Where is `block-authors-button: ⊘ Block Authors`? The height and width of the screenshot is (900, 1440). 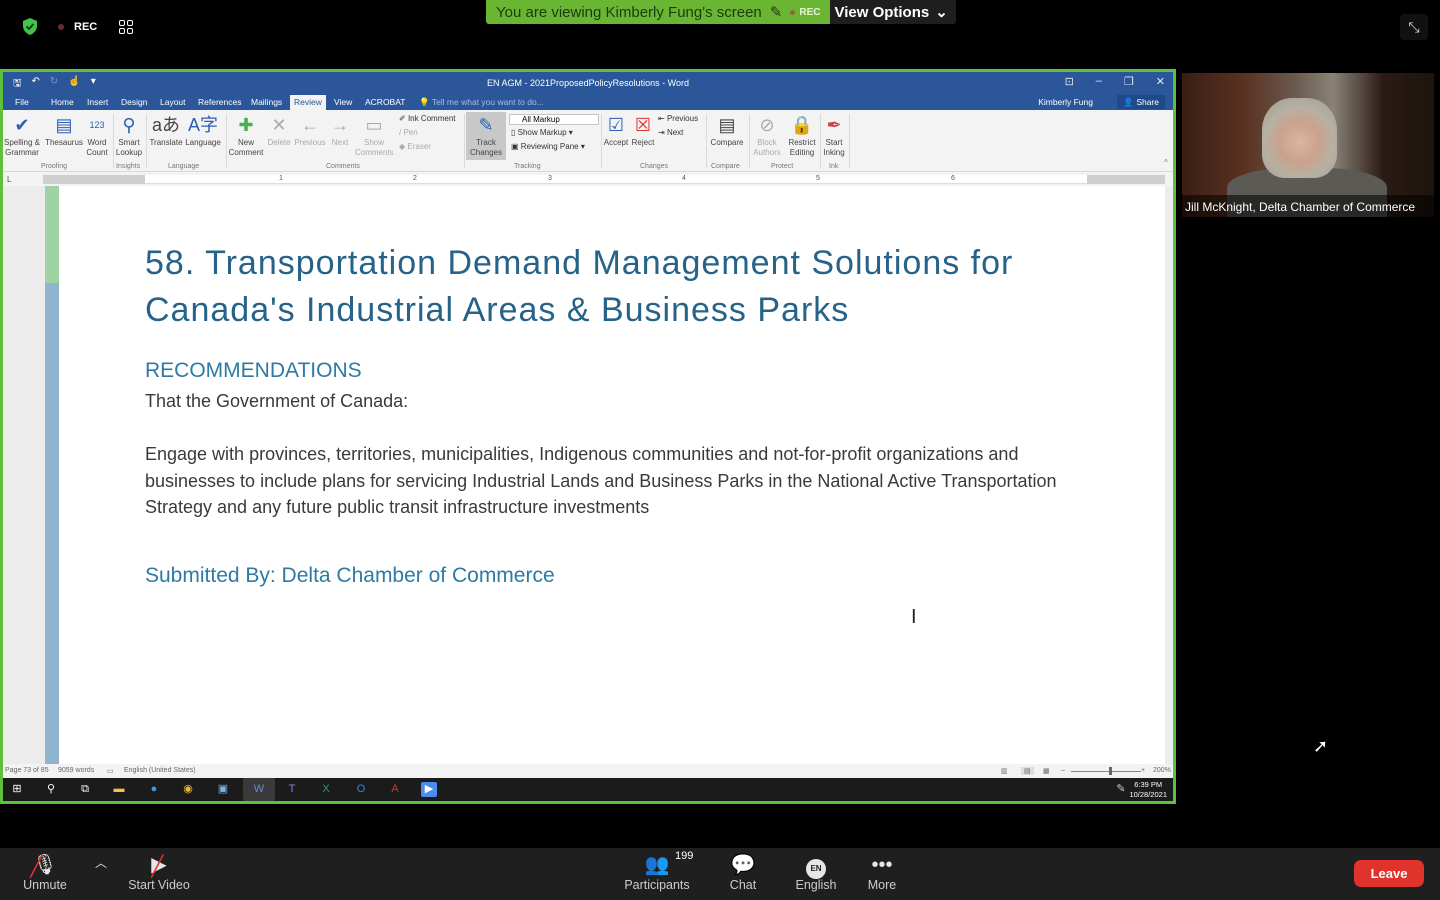
block-authors-button: ⊘ Block Authors is located at coordinates (767, 135).